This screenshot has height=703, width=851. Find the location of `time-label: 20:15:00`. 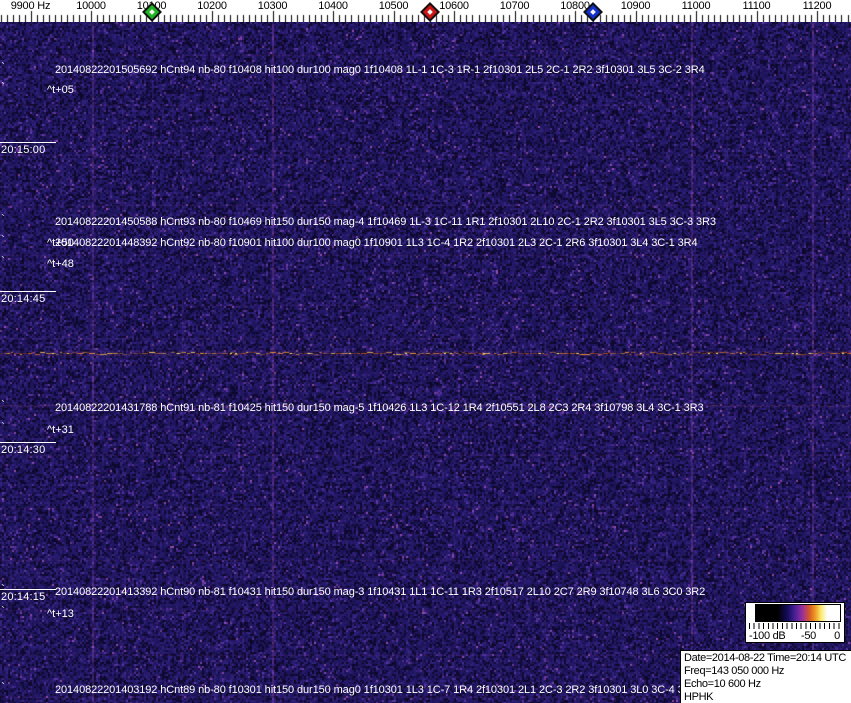

time-label: 20:15:00 is located at coordinates (23, 150).